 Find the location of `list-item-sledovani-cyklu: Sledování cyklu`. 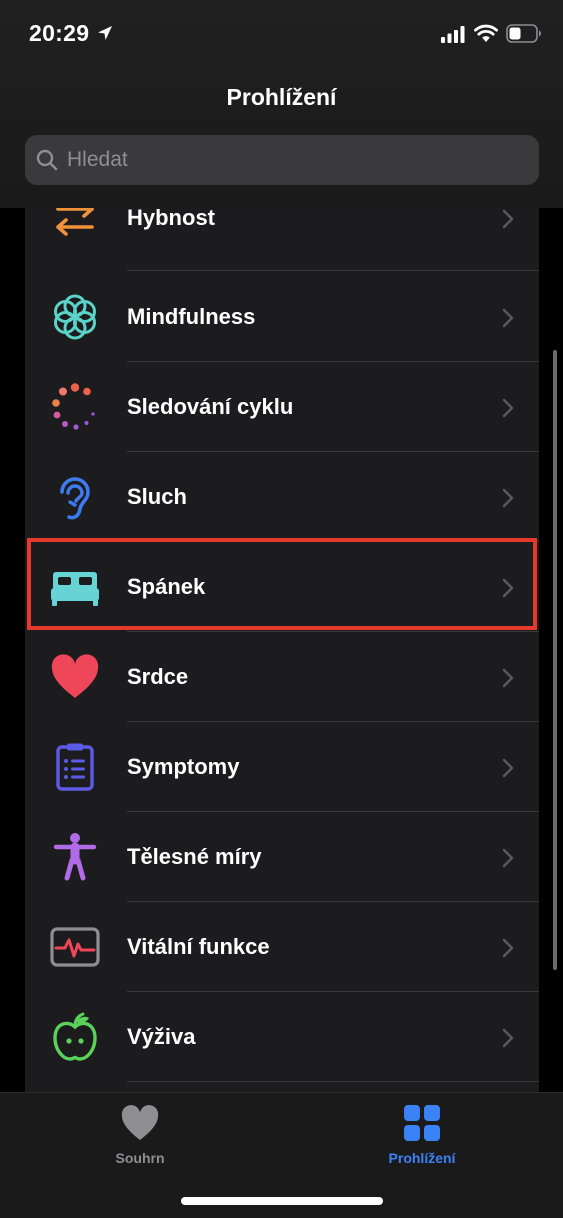

list-item-sledovani-cyklu: Sledování cyklu is located at coordinates (282, 407).